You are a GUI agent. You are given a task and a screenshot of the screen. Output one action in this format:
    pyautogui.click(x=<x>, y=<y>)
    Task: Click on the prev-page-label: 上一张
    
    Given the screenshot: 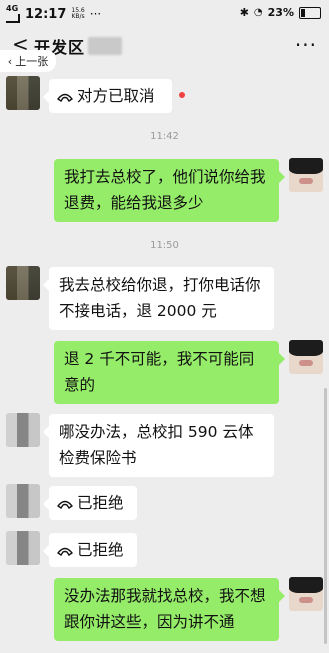 What is the action you would take?
    pyautogui.click(x=32, y=61)
    